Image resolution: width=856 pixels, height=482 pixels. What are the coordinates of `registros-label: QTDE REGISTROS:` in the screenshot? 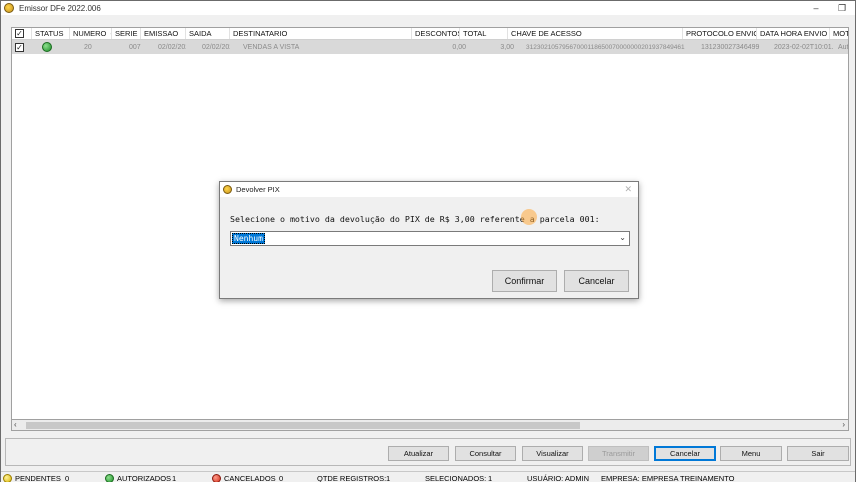 It's located at (352, 477).